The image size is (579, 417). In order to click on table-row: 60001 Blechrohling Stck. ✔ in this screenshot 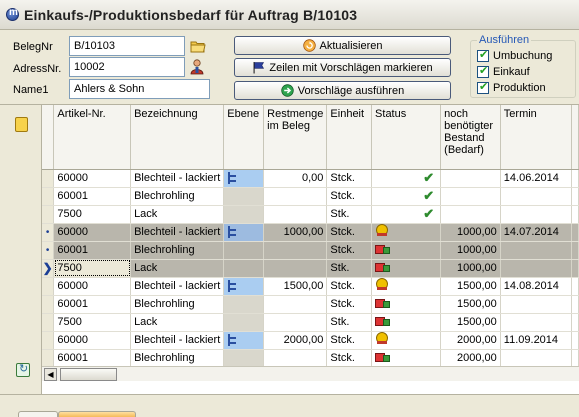, I will do `click(310, 196)`.